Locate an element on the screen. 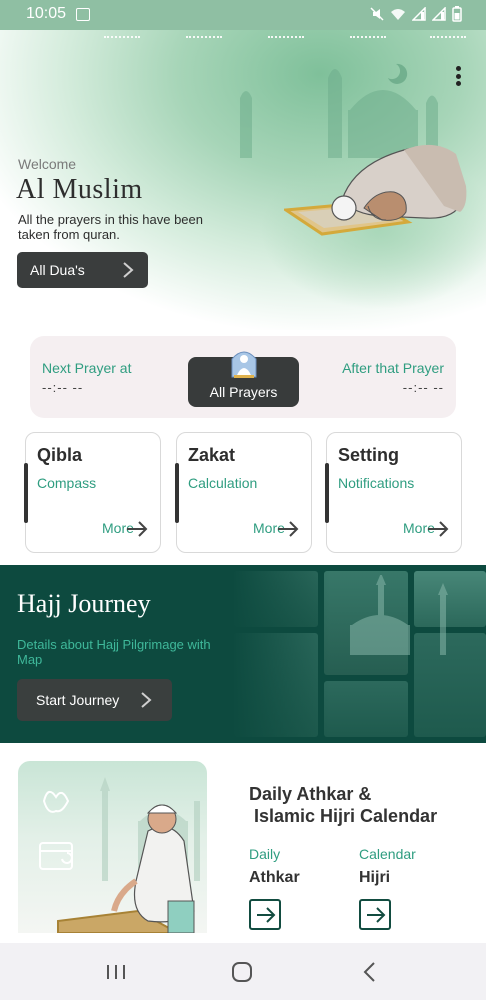 The height and width of the screenshot is (1000, 486). all-duas-button: All Dua's is located at coordinates (82, 270).